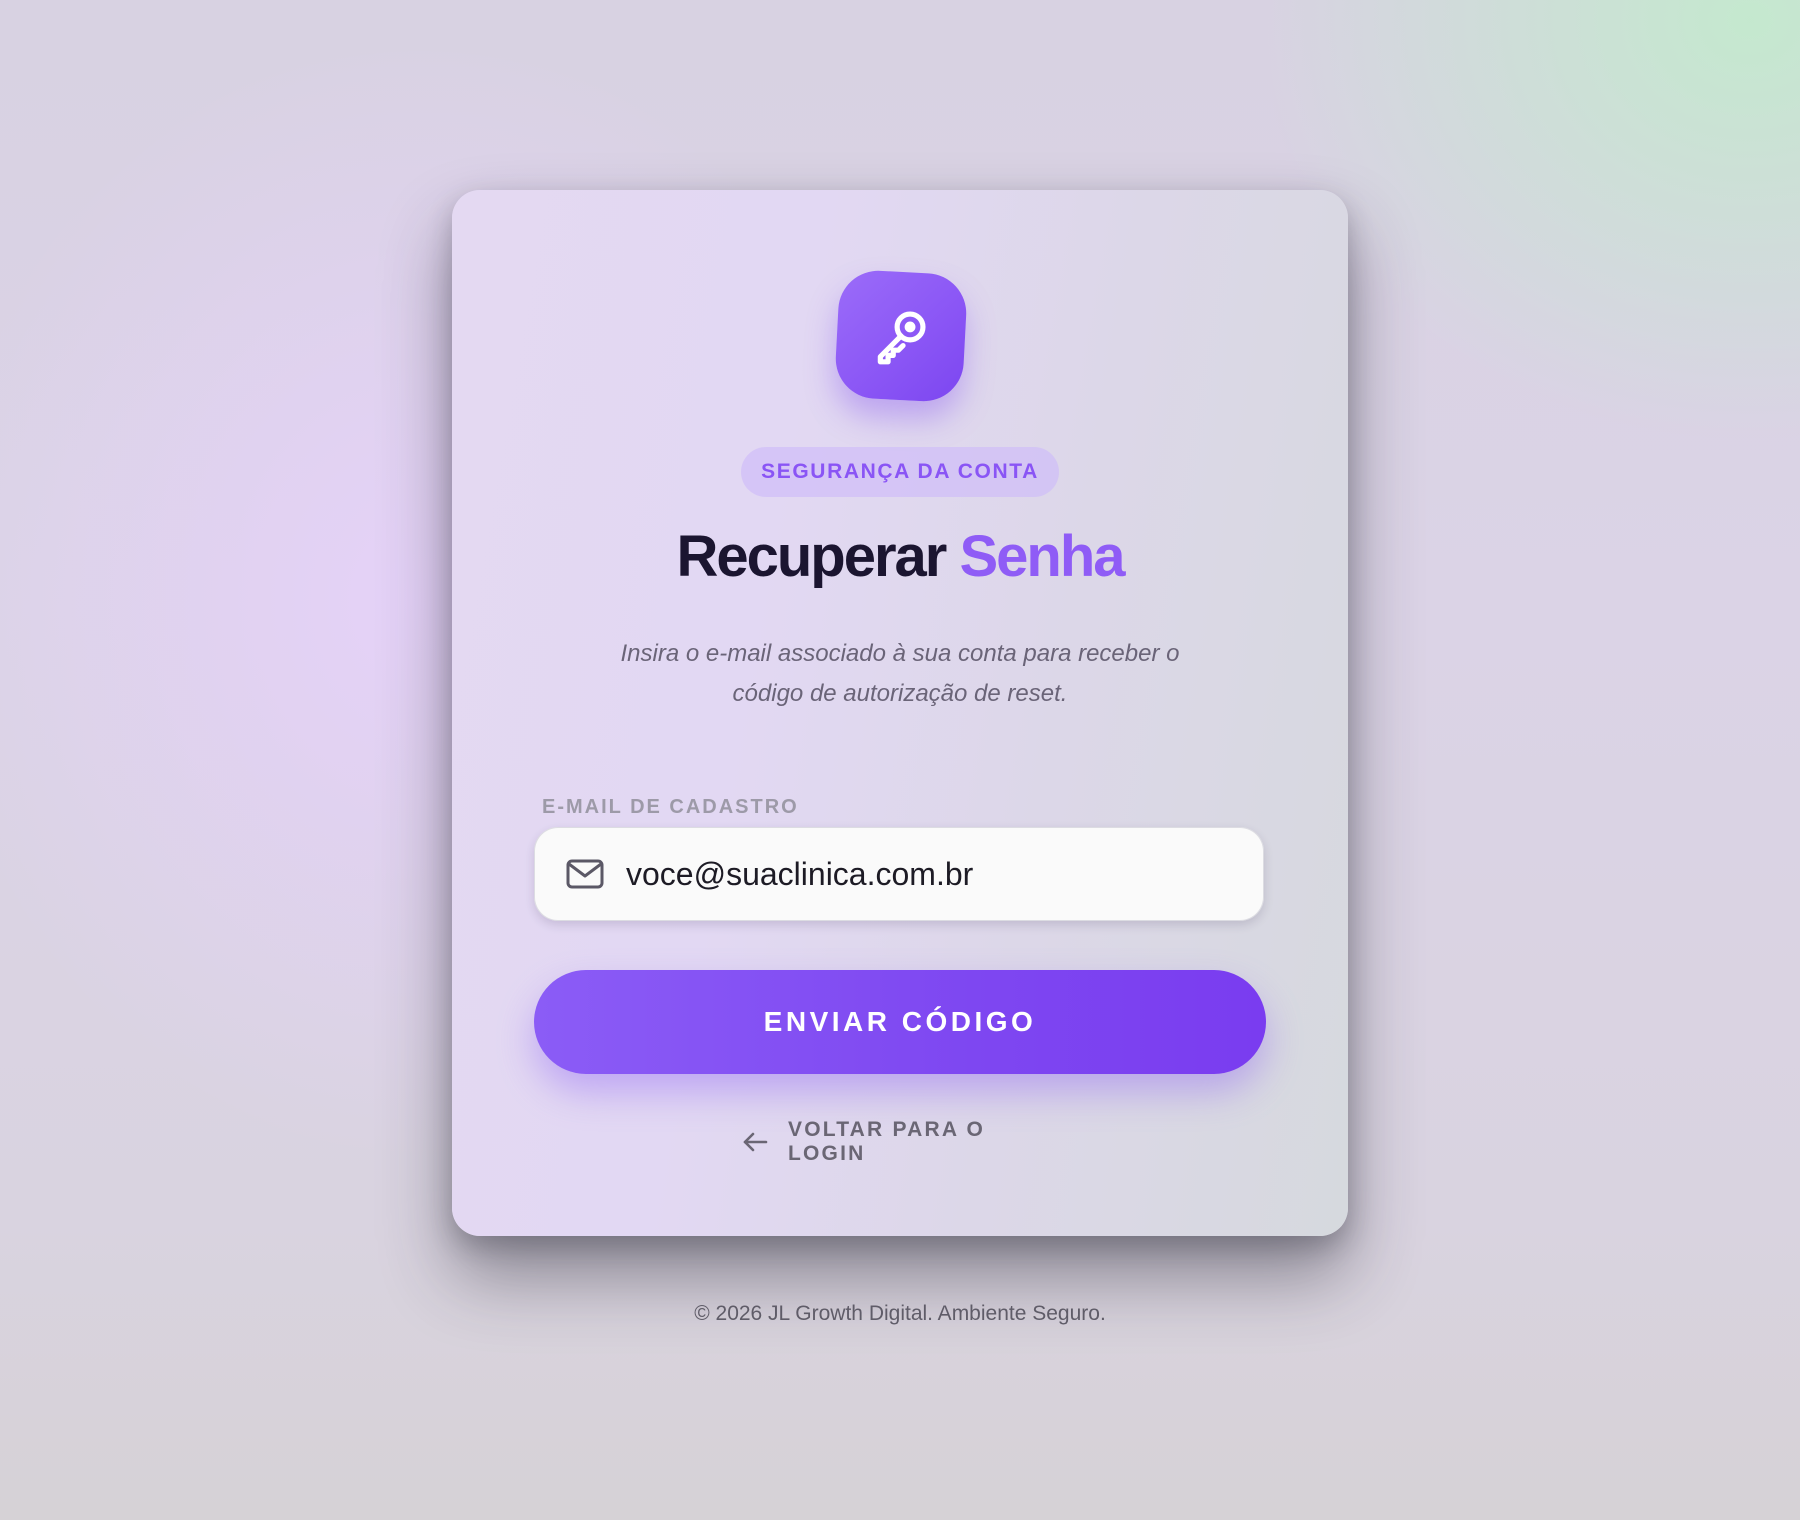 This screenshot has height=1520, width=1800. I want to click on back-to-login-link: VOLTAR PARA O LOGIN, so click(902, 1141).